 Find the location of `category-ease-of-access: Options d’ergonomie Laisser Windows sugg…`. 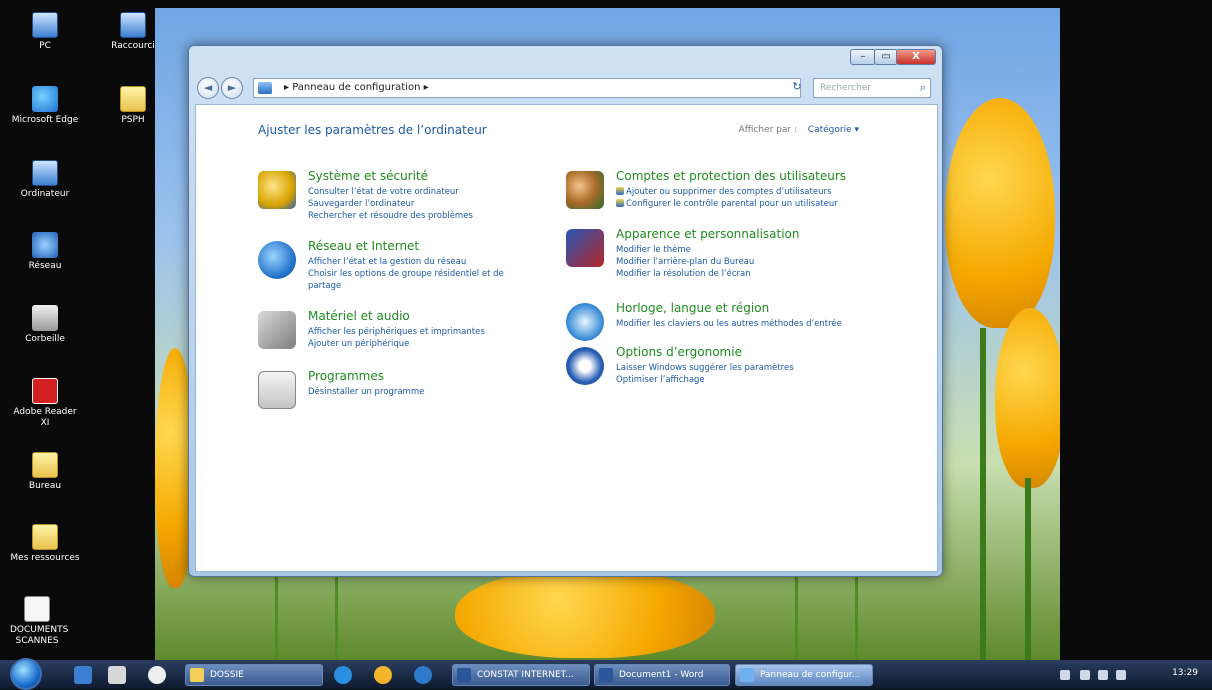

category-ease-of-access: Options d’ergonomie Laisser Windows sugg… is located at coordinates (716, 371).